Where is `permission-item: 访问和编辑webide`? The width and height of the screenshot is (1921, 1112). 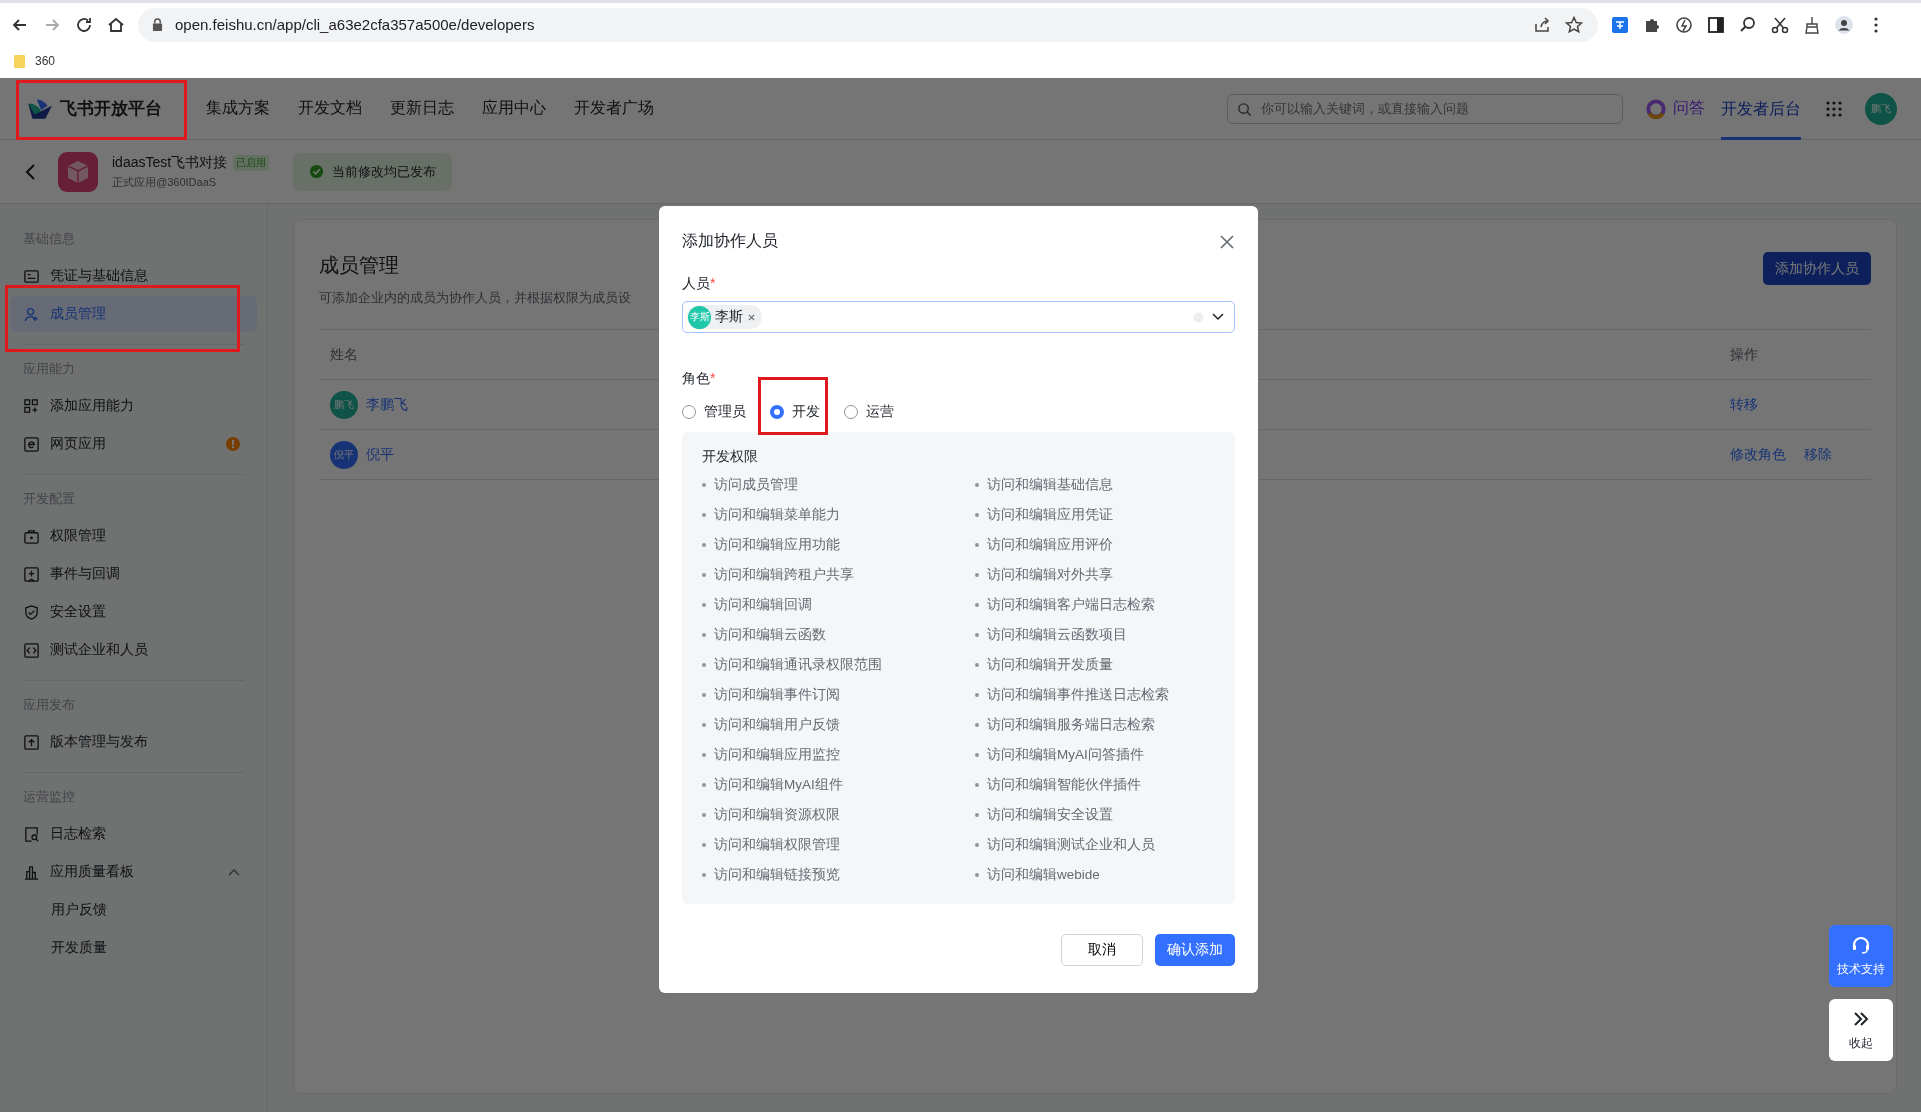 permission-item: 访问和编辑webide is located at coordinates (1043, 875).